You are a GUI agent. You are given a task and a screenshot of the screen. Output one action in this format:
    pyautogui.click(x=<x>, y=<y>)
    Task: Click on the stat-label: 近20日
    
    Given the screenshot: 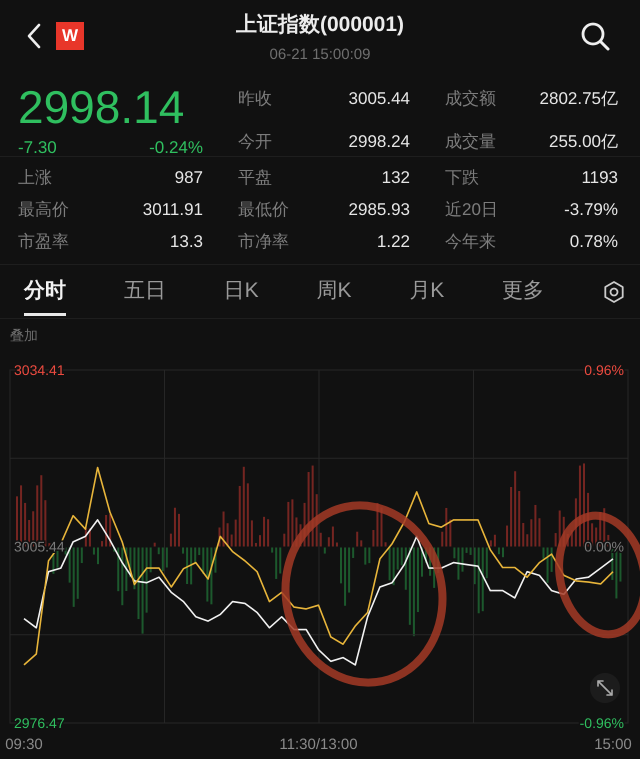 What is the action you would take?
    pyautogui.click(x=471, y=210)
    